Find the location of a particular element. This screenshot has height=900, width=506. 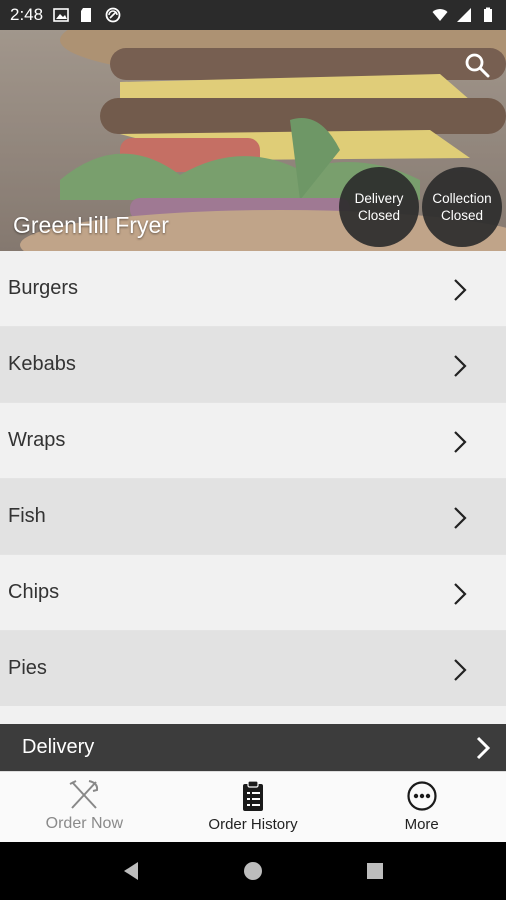

home-icon is located at coordinates (253, 871).